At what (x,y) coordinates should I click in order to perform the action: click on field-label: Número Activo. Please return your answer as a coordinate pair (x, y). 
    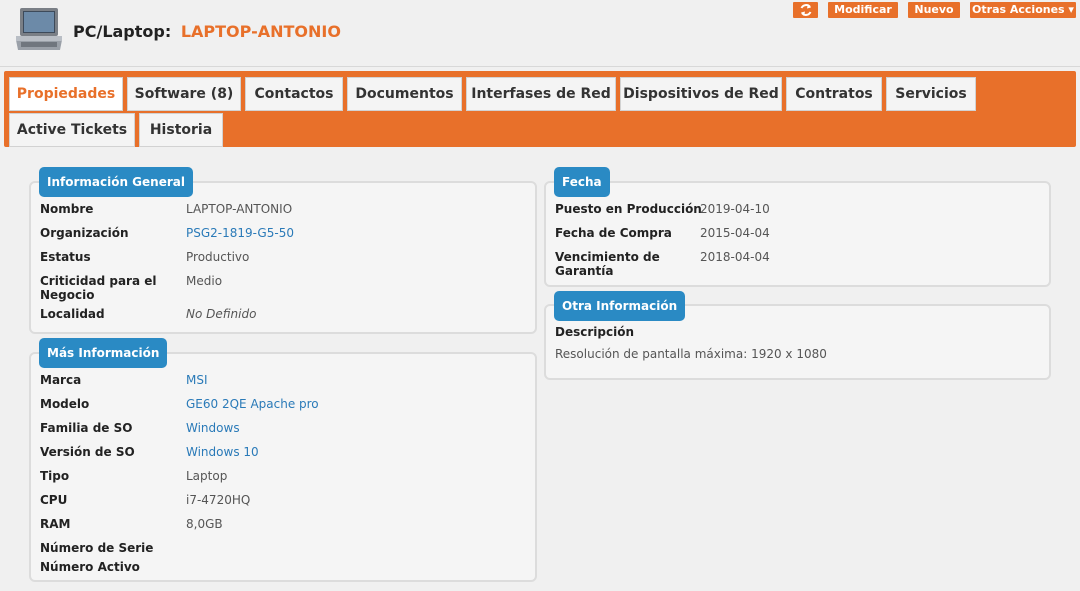
    Looking at the image, I should click on (90, 567).